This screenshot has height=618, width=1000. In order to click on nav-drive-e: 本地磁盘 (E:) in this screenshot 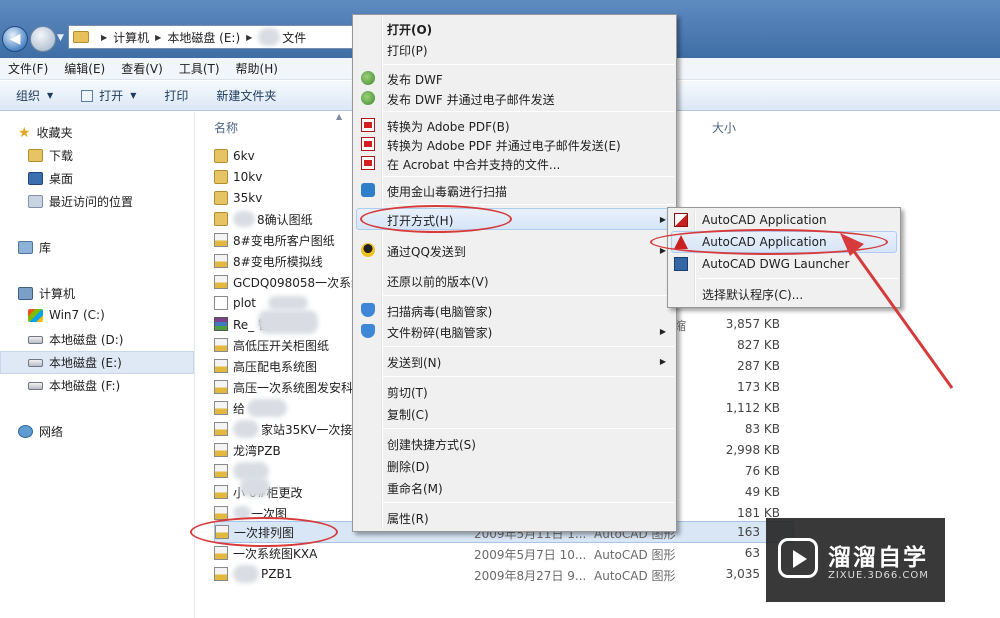, I will do `click(97, 362)`.